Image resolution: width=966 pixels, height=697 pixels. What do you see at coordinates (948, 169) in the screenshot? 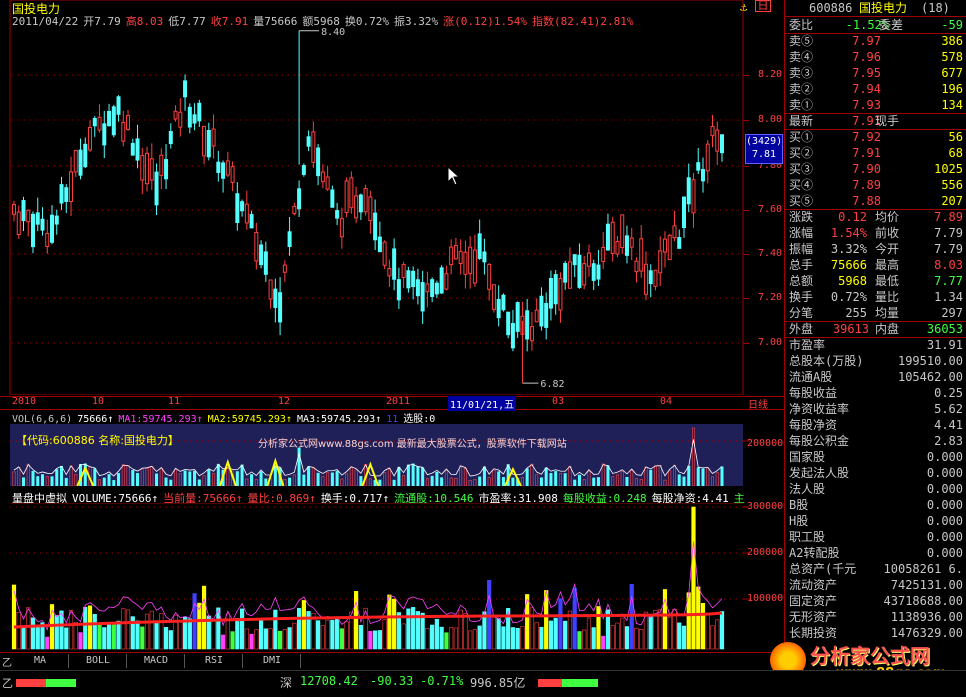
I see `buy-volume: 1025` at bounding box center [948, 169].